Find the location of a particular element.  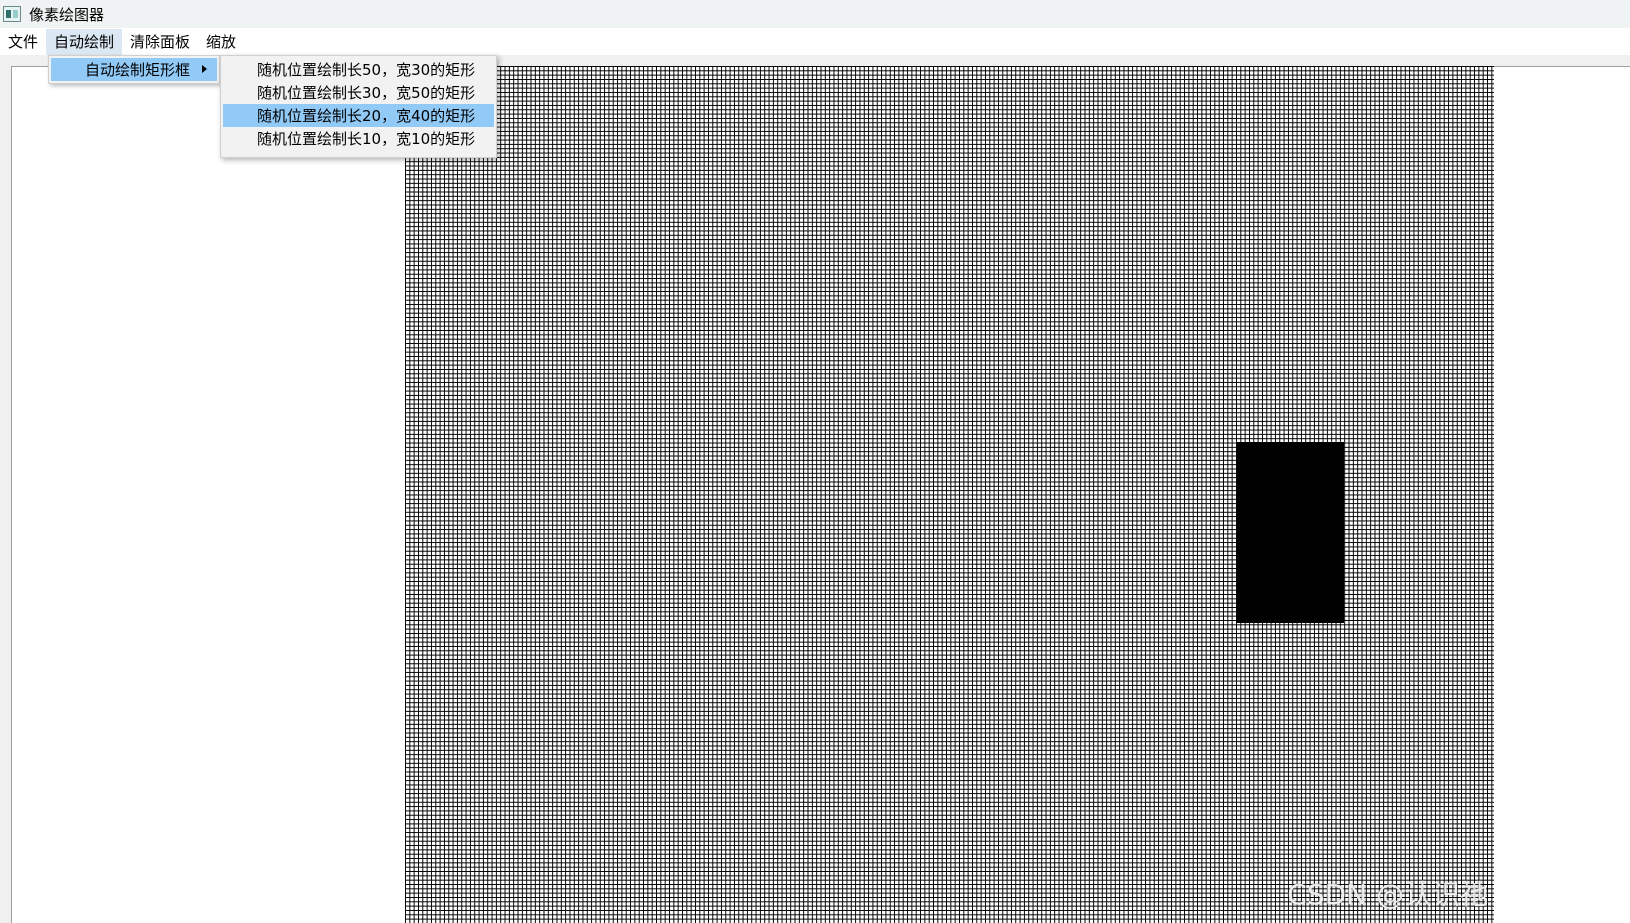

menu-auto-draw: 自动绘制 is located at coordinates (84, 41).